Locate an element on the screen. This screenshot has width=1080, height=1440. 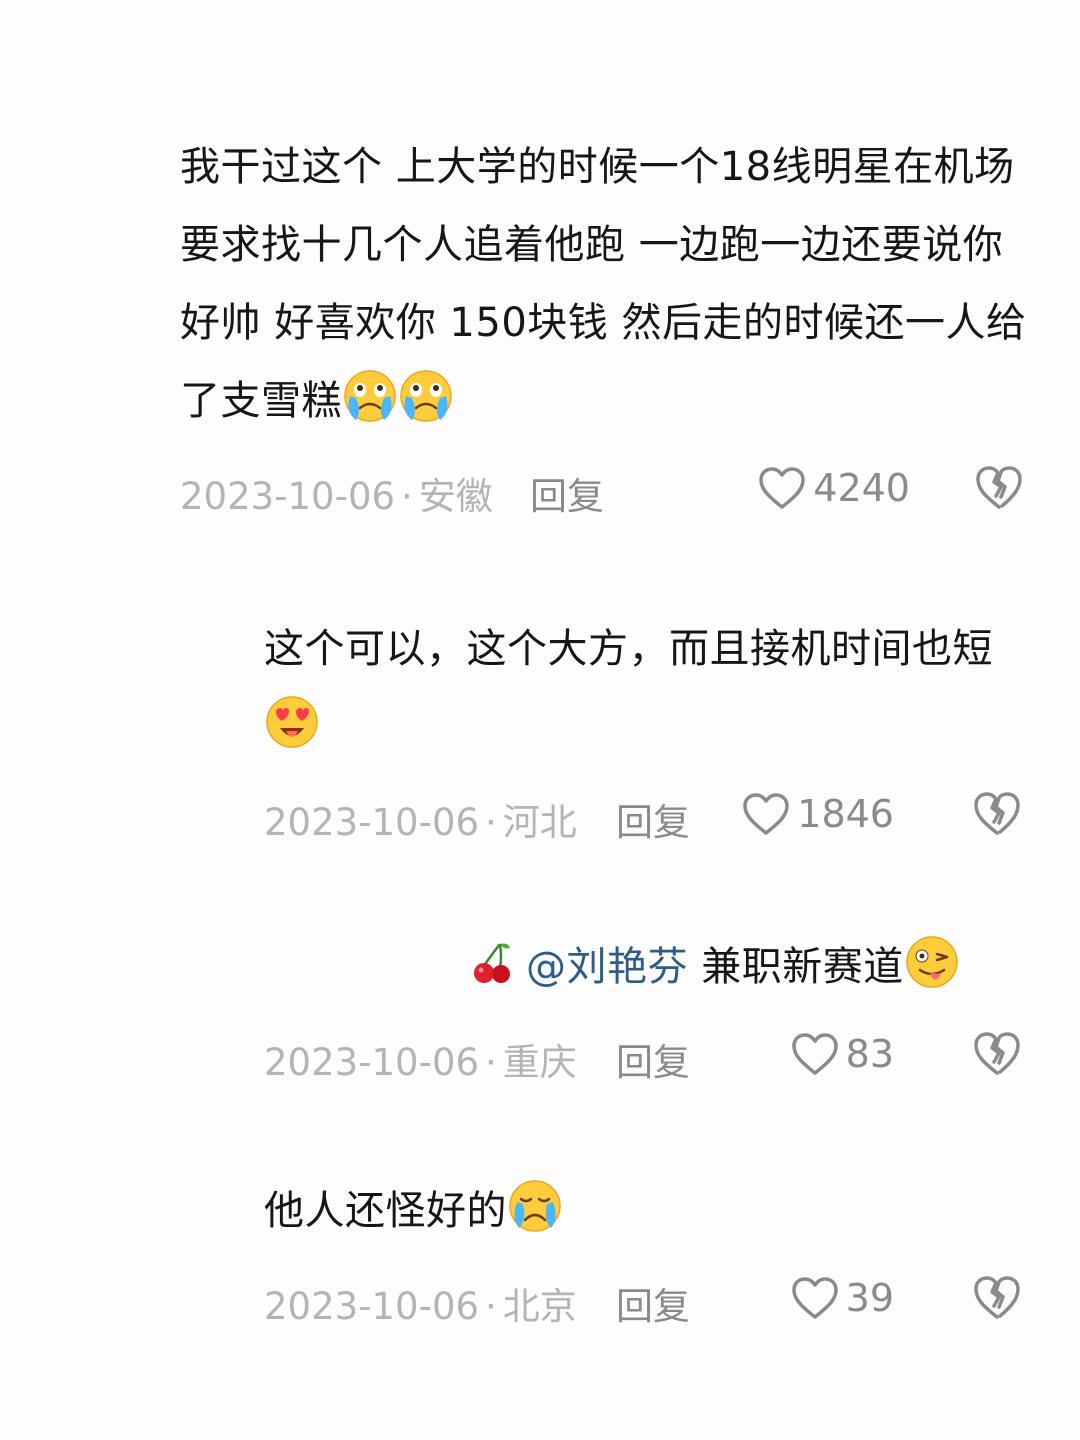
comment-meta: 2023-10-06 · 重庆 回复 83 is located at coordinates (644, 1054).